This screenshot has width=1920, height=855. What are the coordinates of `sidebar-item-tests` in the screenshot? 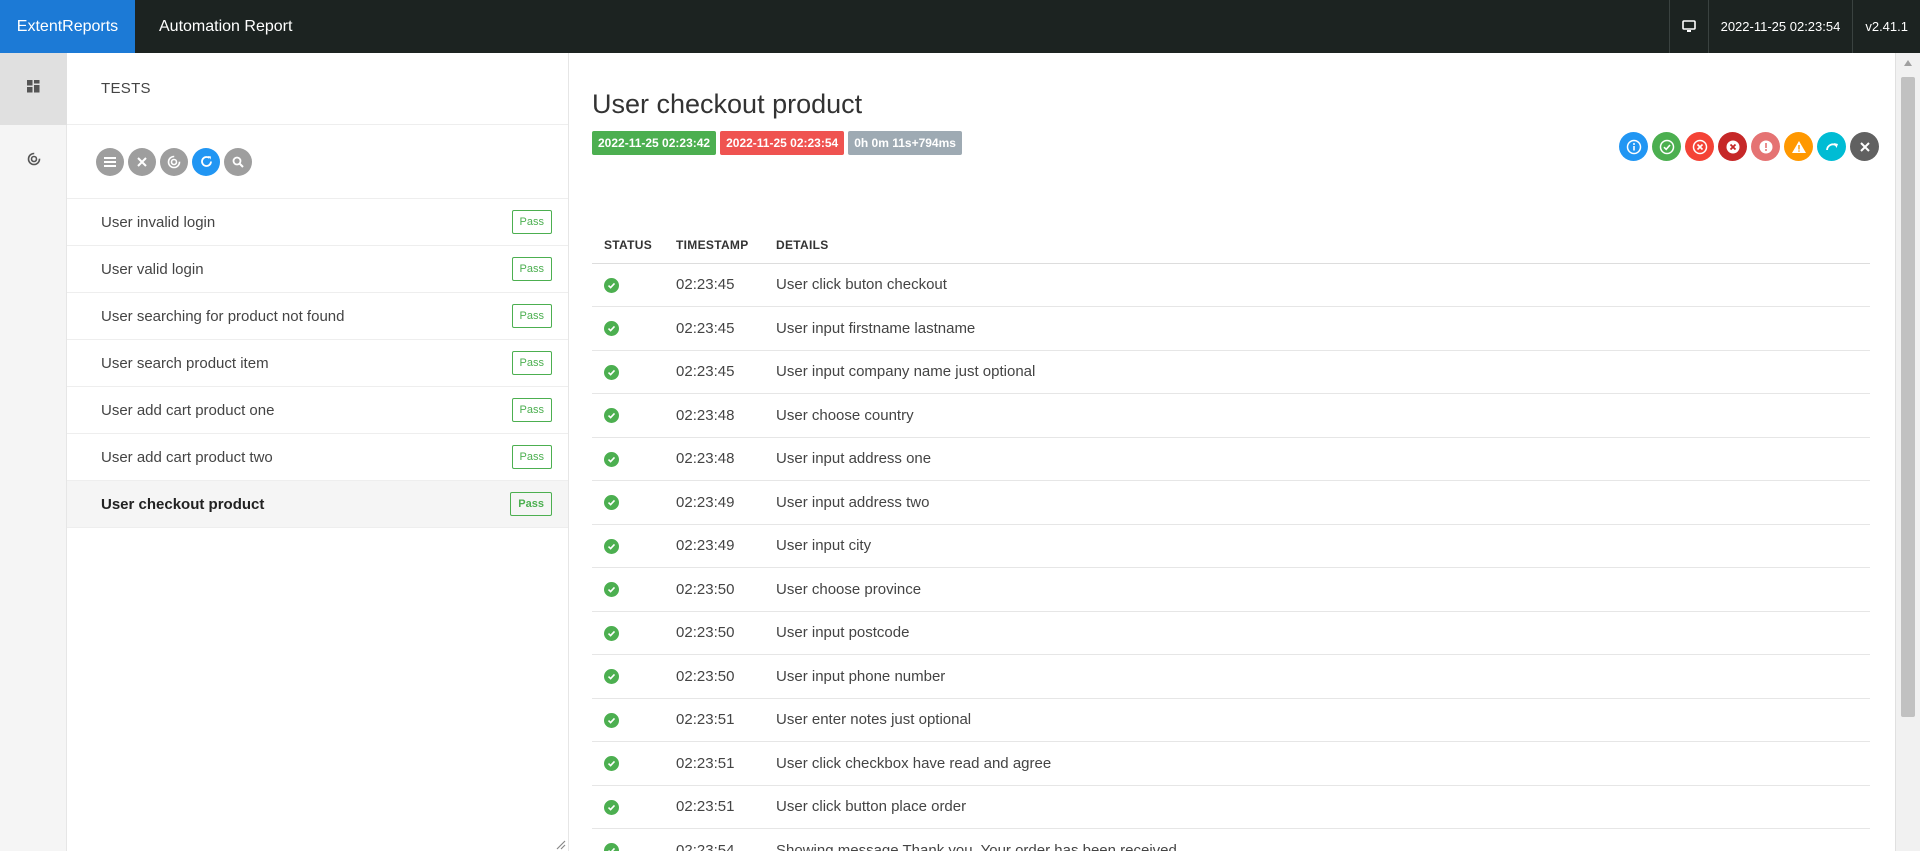 It's located at (33, 89).